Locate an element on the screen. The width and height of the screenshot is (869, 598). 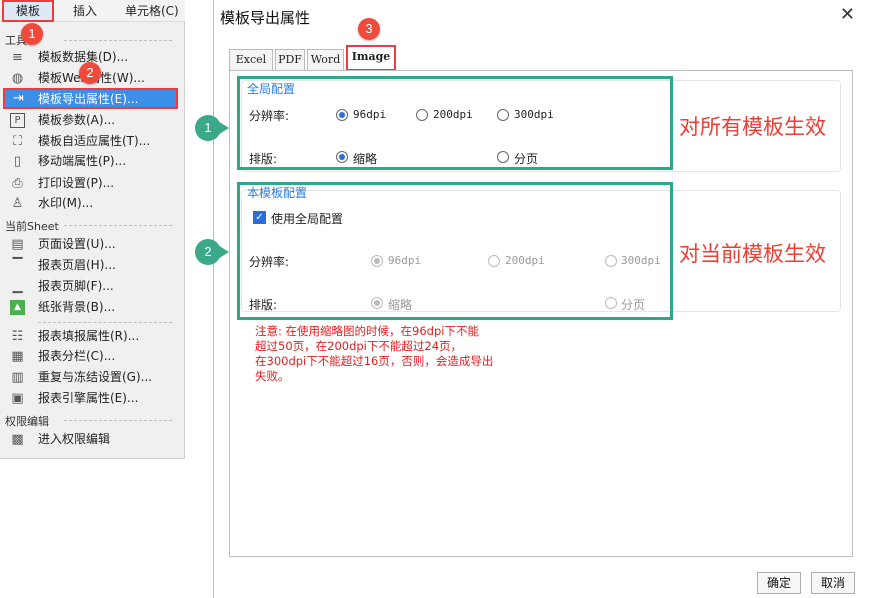
note-line: 超过50页，在200dpi下不能超过24页， is located at coordinates (359, 346).